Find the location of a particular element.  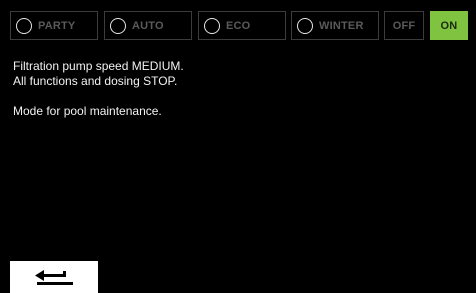

description-line-speed: Filtration pump speed MEDIUM. is located at coordinates (98, 66).